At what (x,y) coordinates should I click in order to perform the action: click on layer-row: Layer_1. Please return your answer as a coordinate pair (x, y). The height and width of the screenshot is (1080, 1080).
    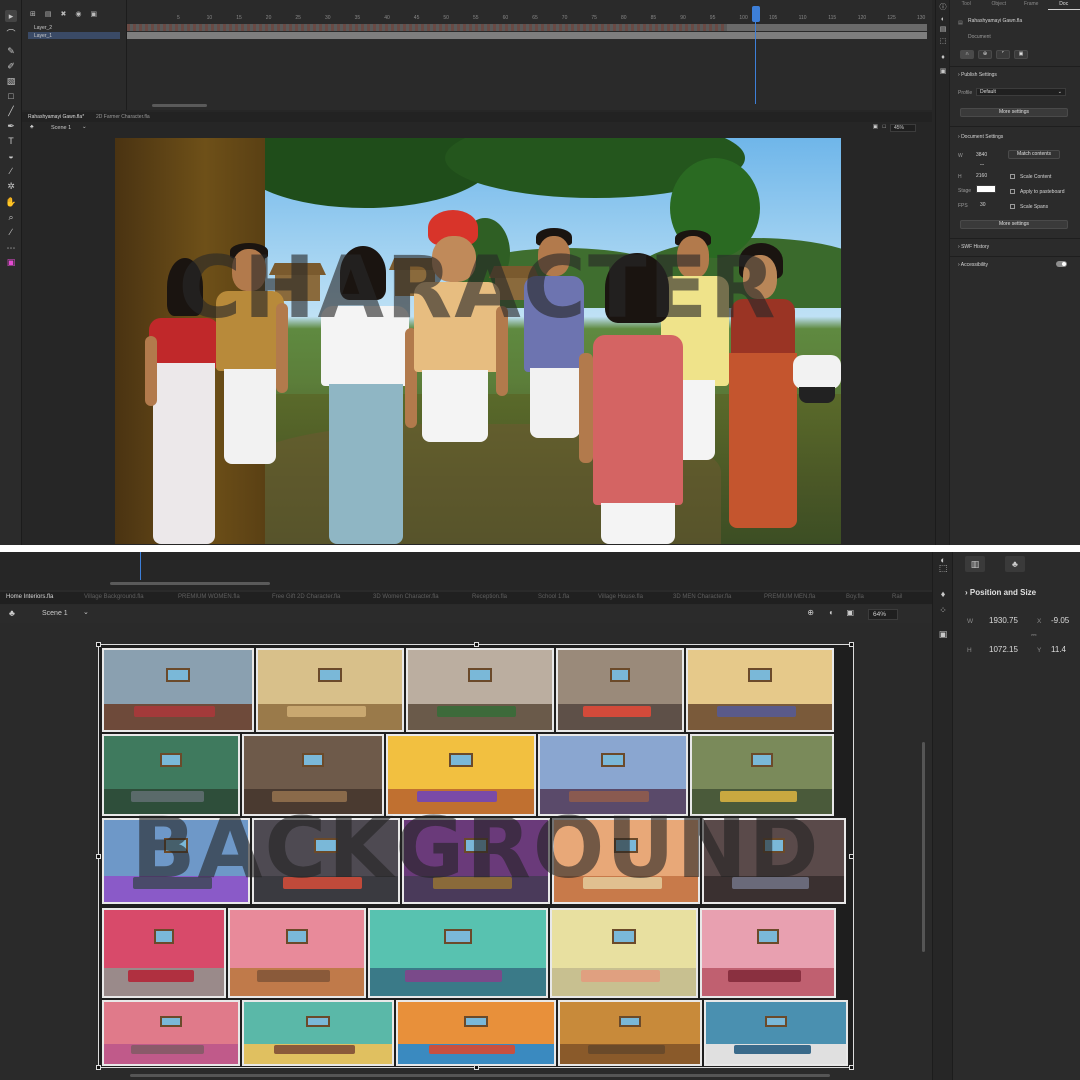
    Looking at the image, I should click on (74, 35).